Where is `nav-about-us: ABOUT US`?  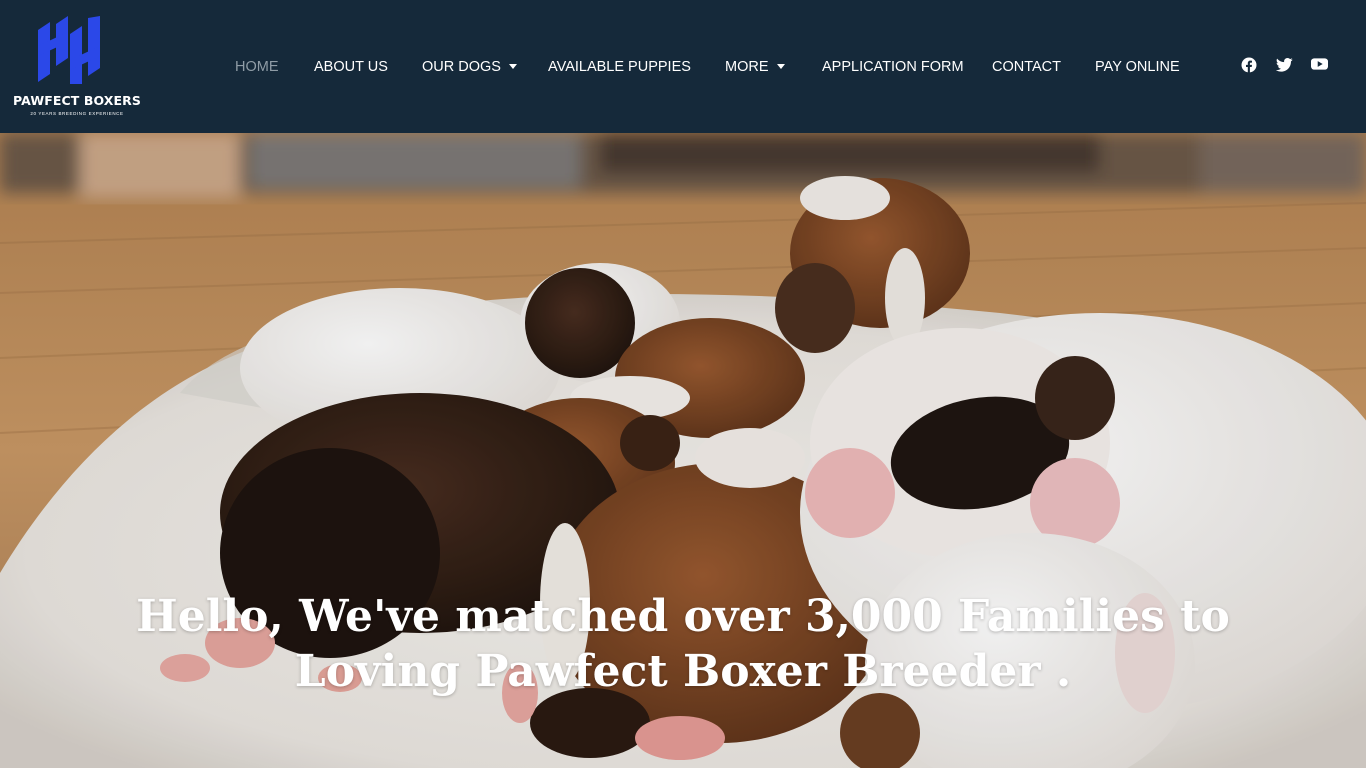
nav-about-us: ABOUT US is located at coordinates (351, 67).